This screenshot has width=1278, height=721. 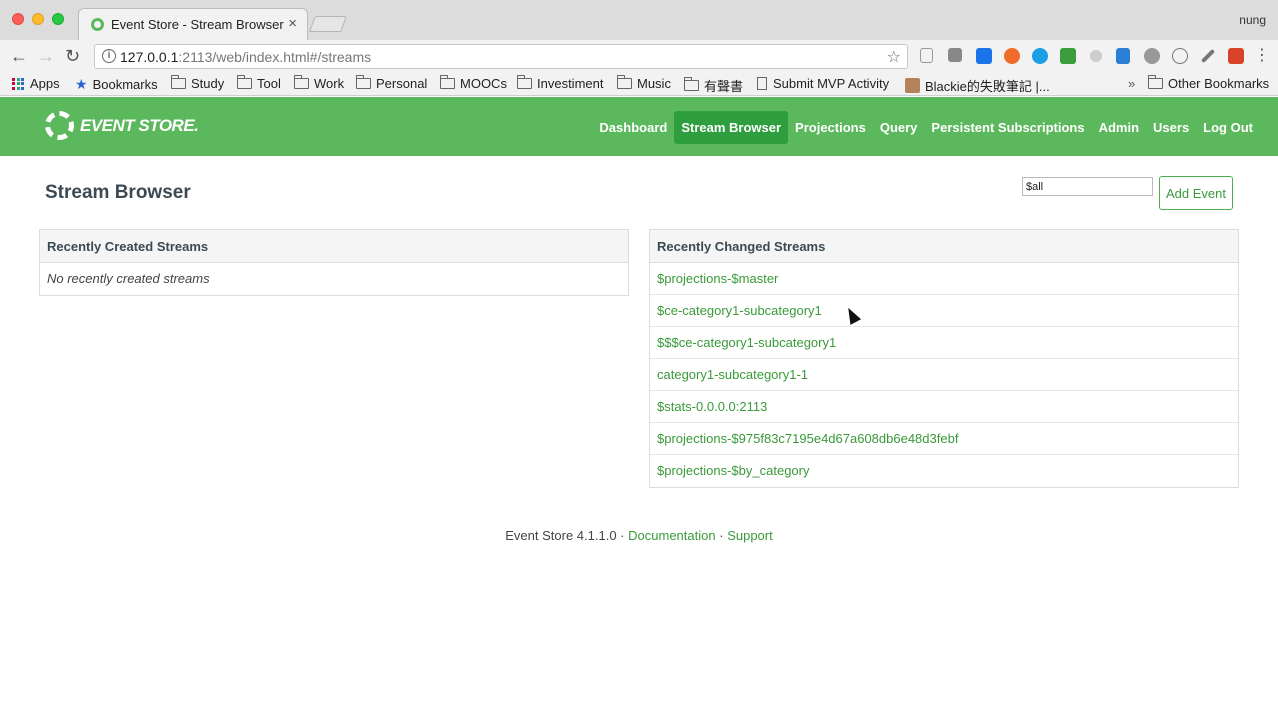 What do you see at coordinates (733, 470) in the screenshot?
I see `stream-link: $projections-$by_category` at bounding box center [733, 470].